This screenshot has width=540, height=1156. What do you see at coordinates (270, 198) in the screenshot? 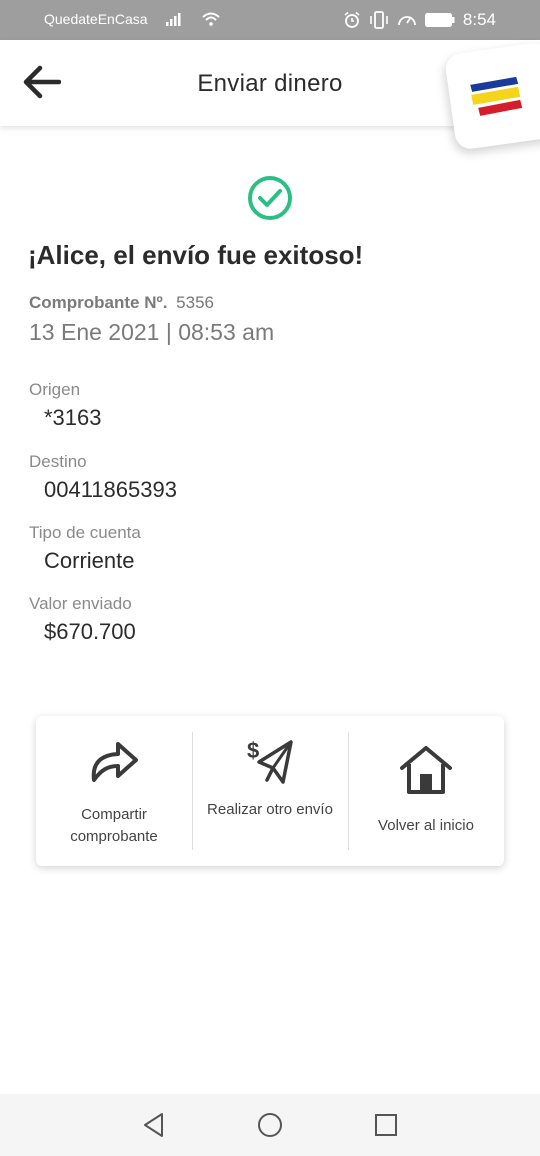
I see `check-circle-icon` at bounding box center [270, 198].